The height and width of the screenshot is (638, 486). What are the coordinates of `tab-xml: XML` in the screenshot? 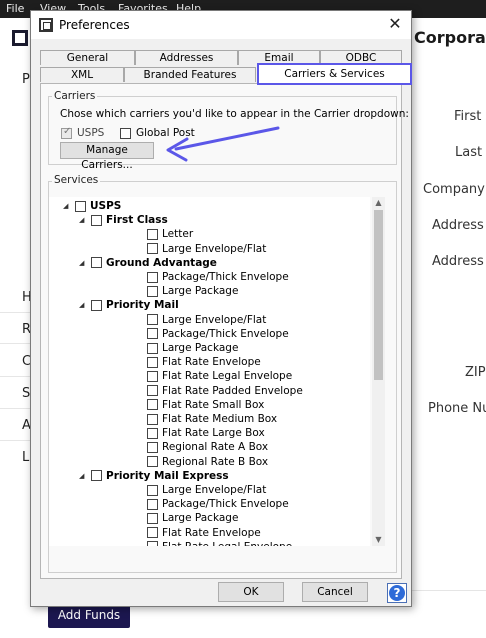 It's located at (82, 74).